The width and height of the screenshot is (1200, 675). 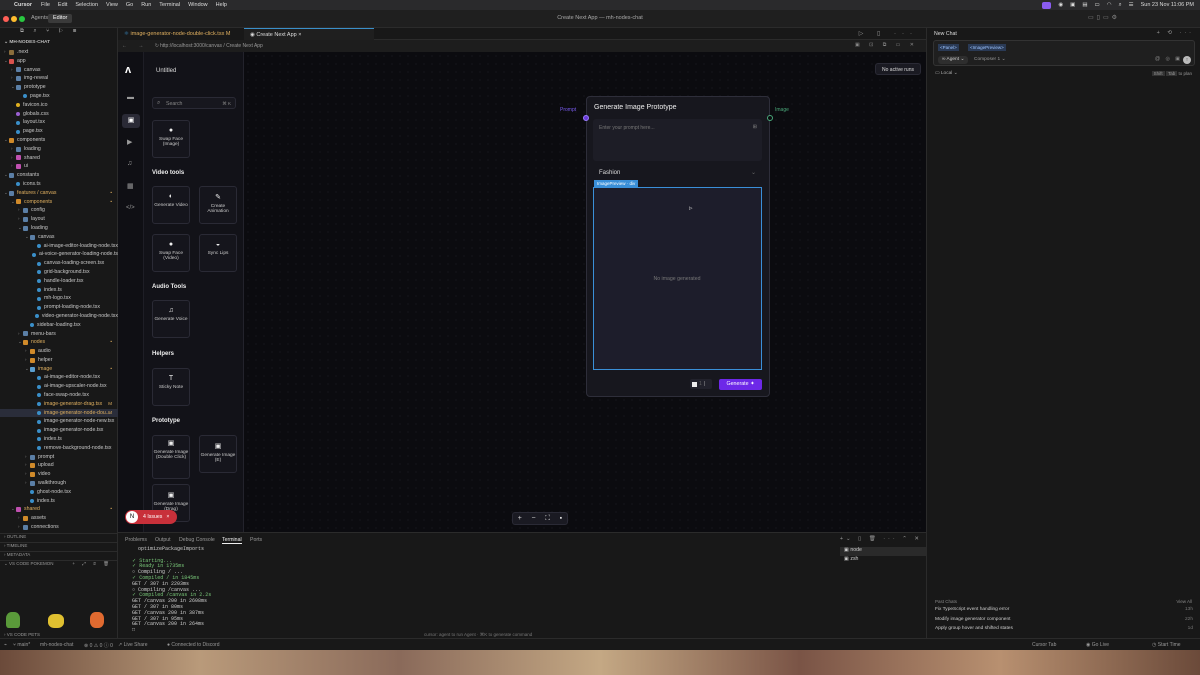 What do you see at coordinates (22, 634) in the screenshot?
I see `section-pets: › VS CODE PETS` at bounding box center [22, 634].